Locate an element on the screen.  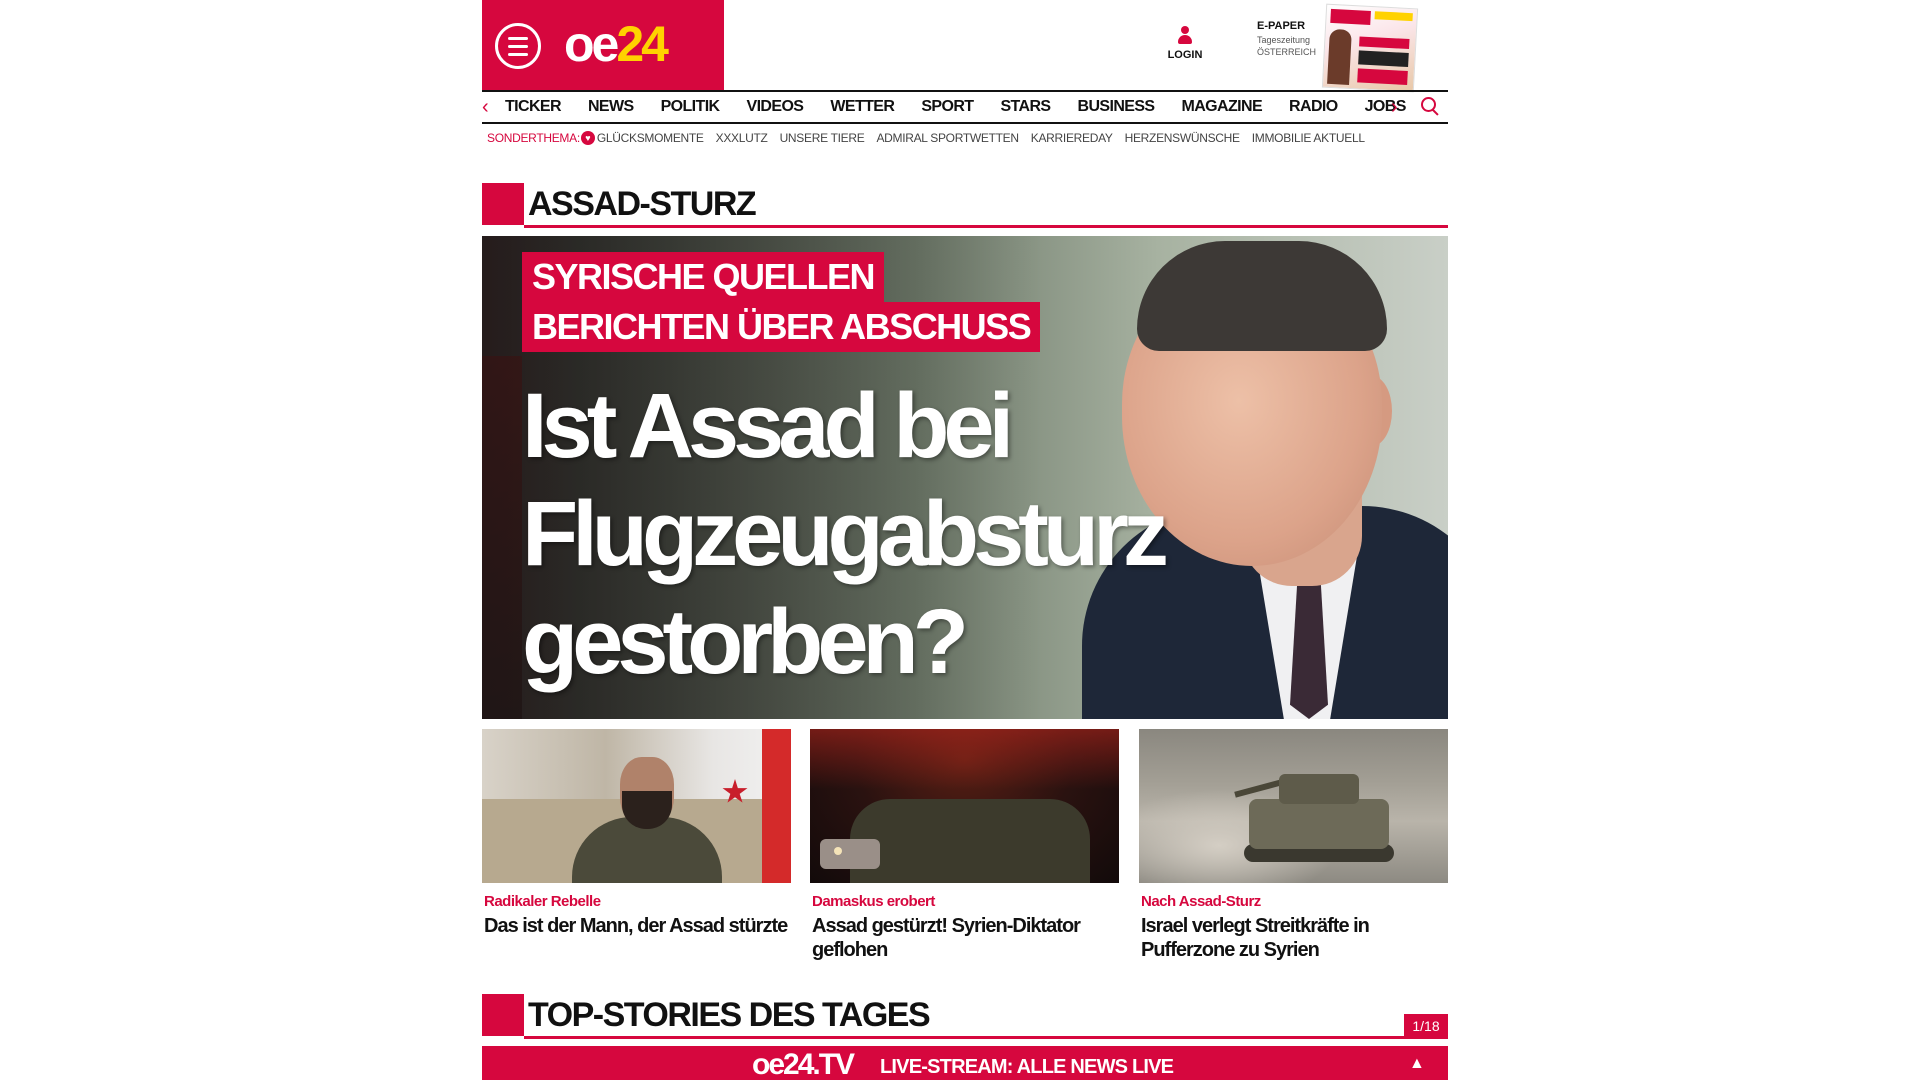
oe24tv-logo: oe24.TV is located at coordinates (803, 1064).